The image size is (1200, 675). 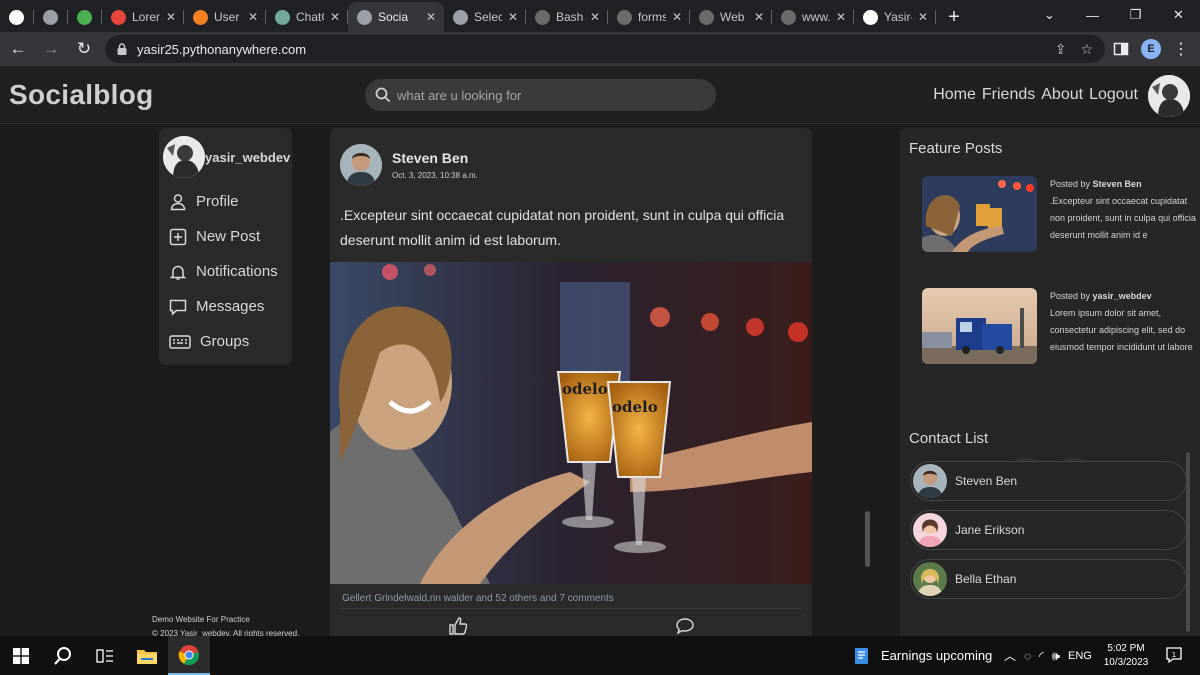 What do you see at coordinates (1056, 656) in the screenshot?
I see `volume-icon: 🕪` at bounding box center [1056, 656].